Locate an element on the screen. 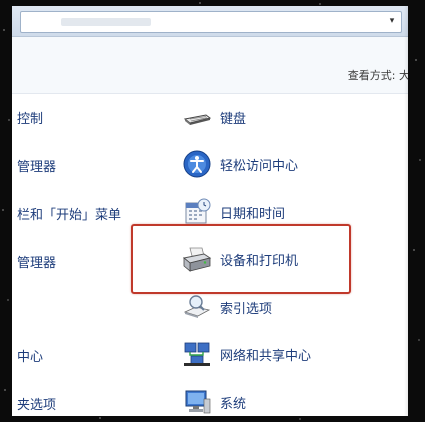 The image size is (425, 422). left-item-manager-2: 管理器 is located at coordinates (36, 261).